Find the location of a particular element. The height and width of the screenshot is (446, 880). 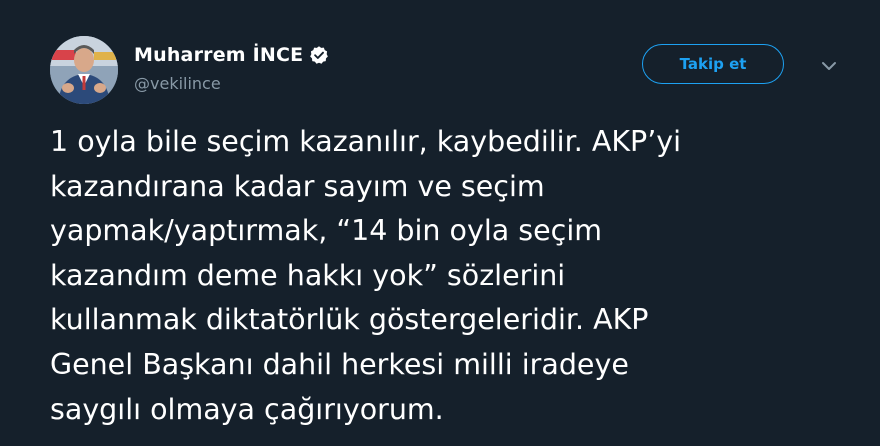

tweet-text-line: kazandım deme hakkı yok” sözlerini is located at coordinates (308, 275).